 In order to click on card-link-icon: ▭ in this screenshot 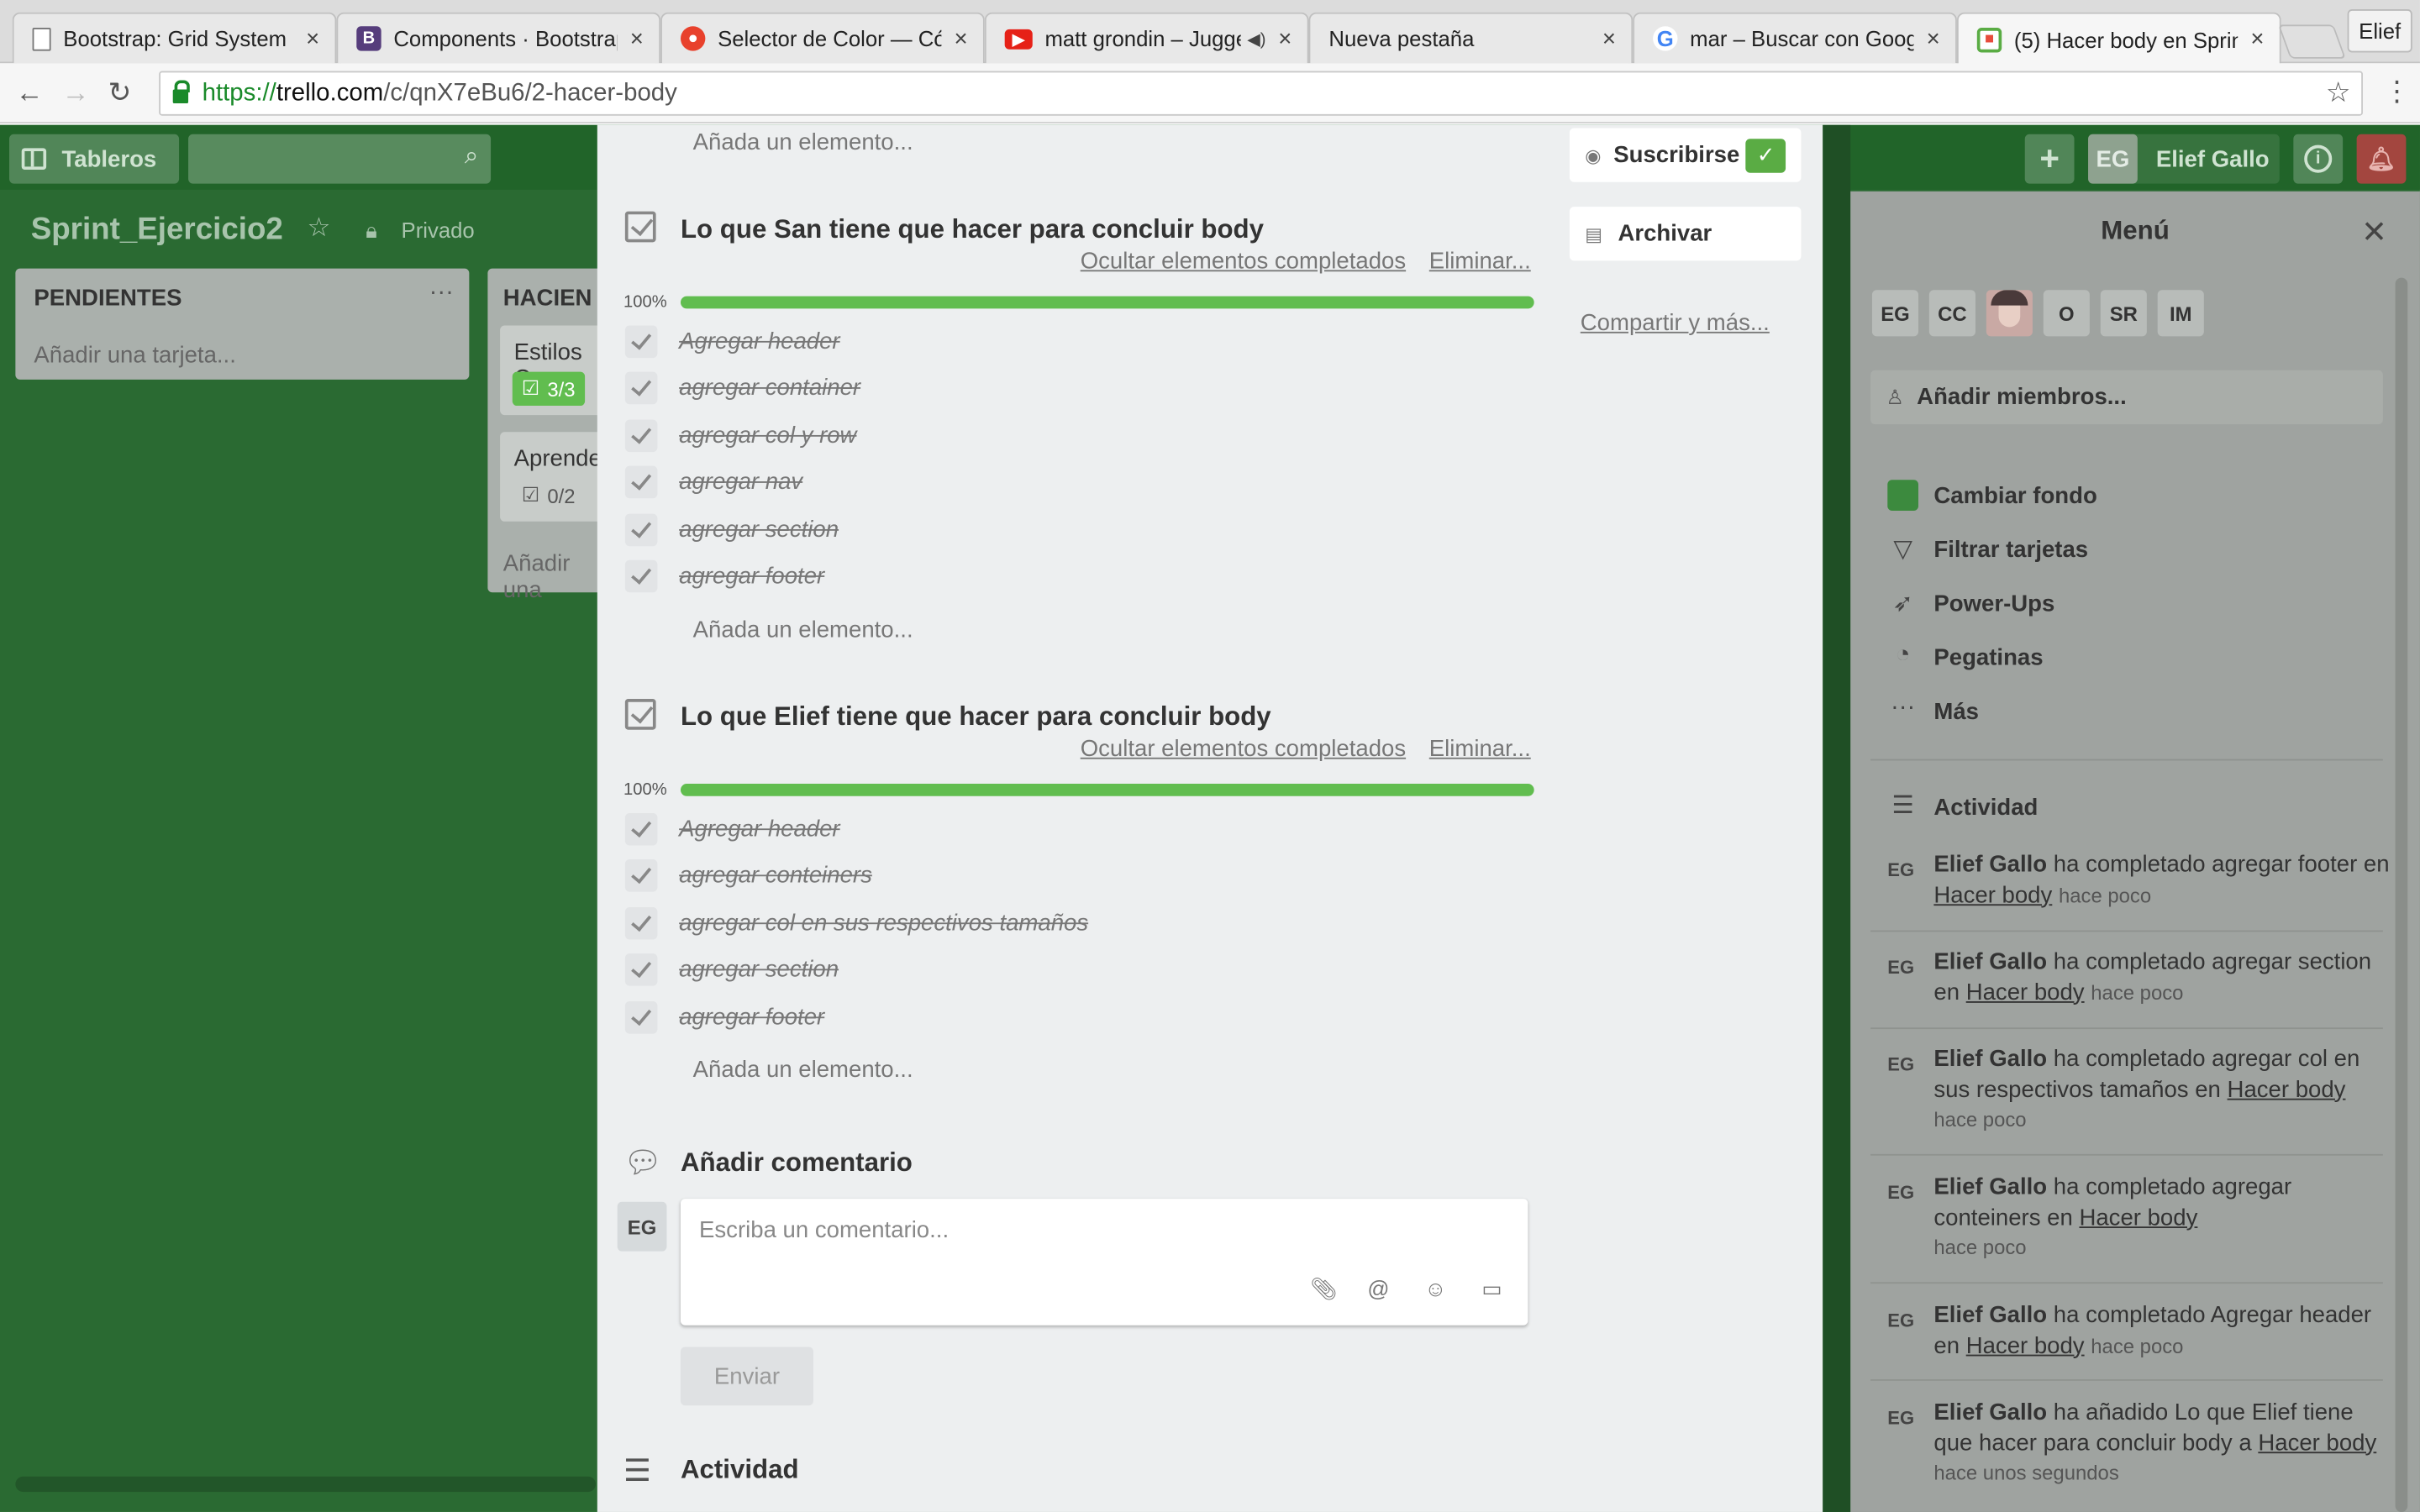, I will do `click(1492, 1289)`.